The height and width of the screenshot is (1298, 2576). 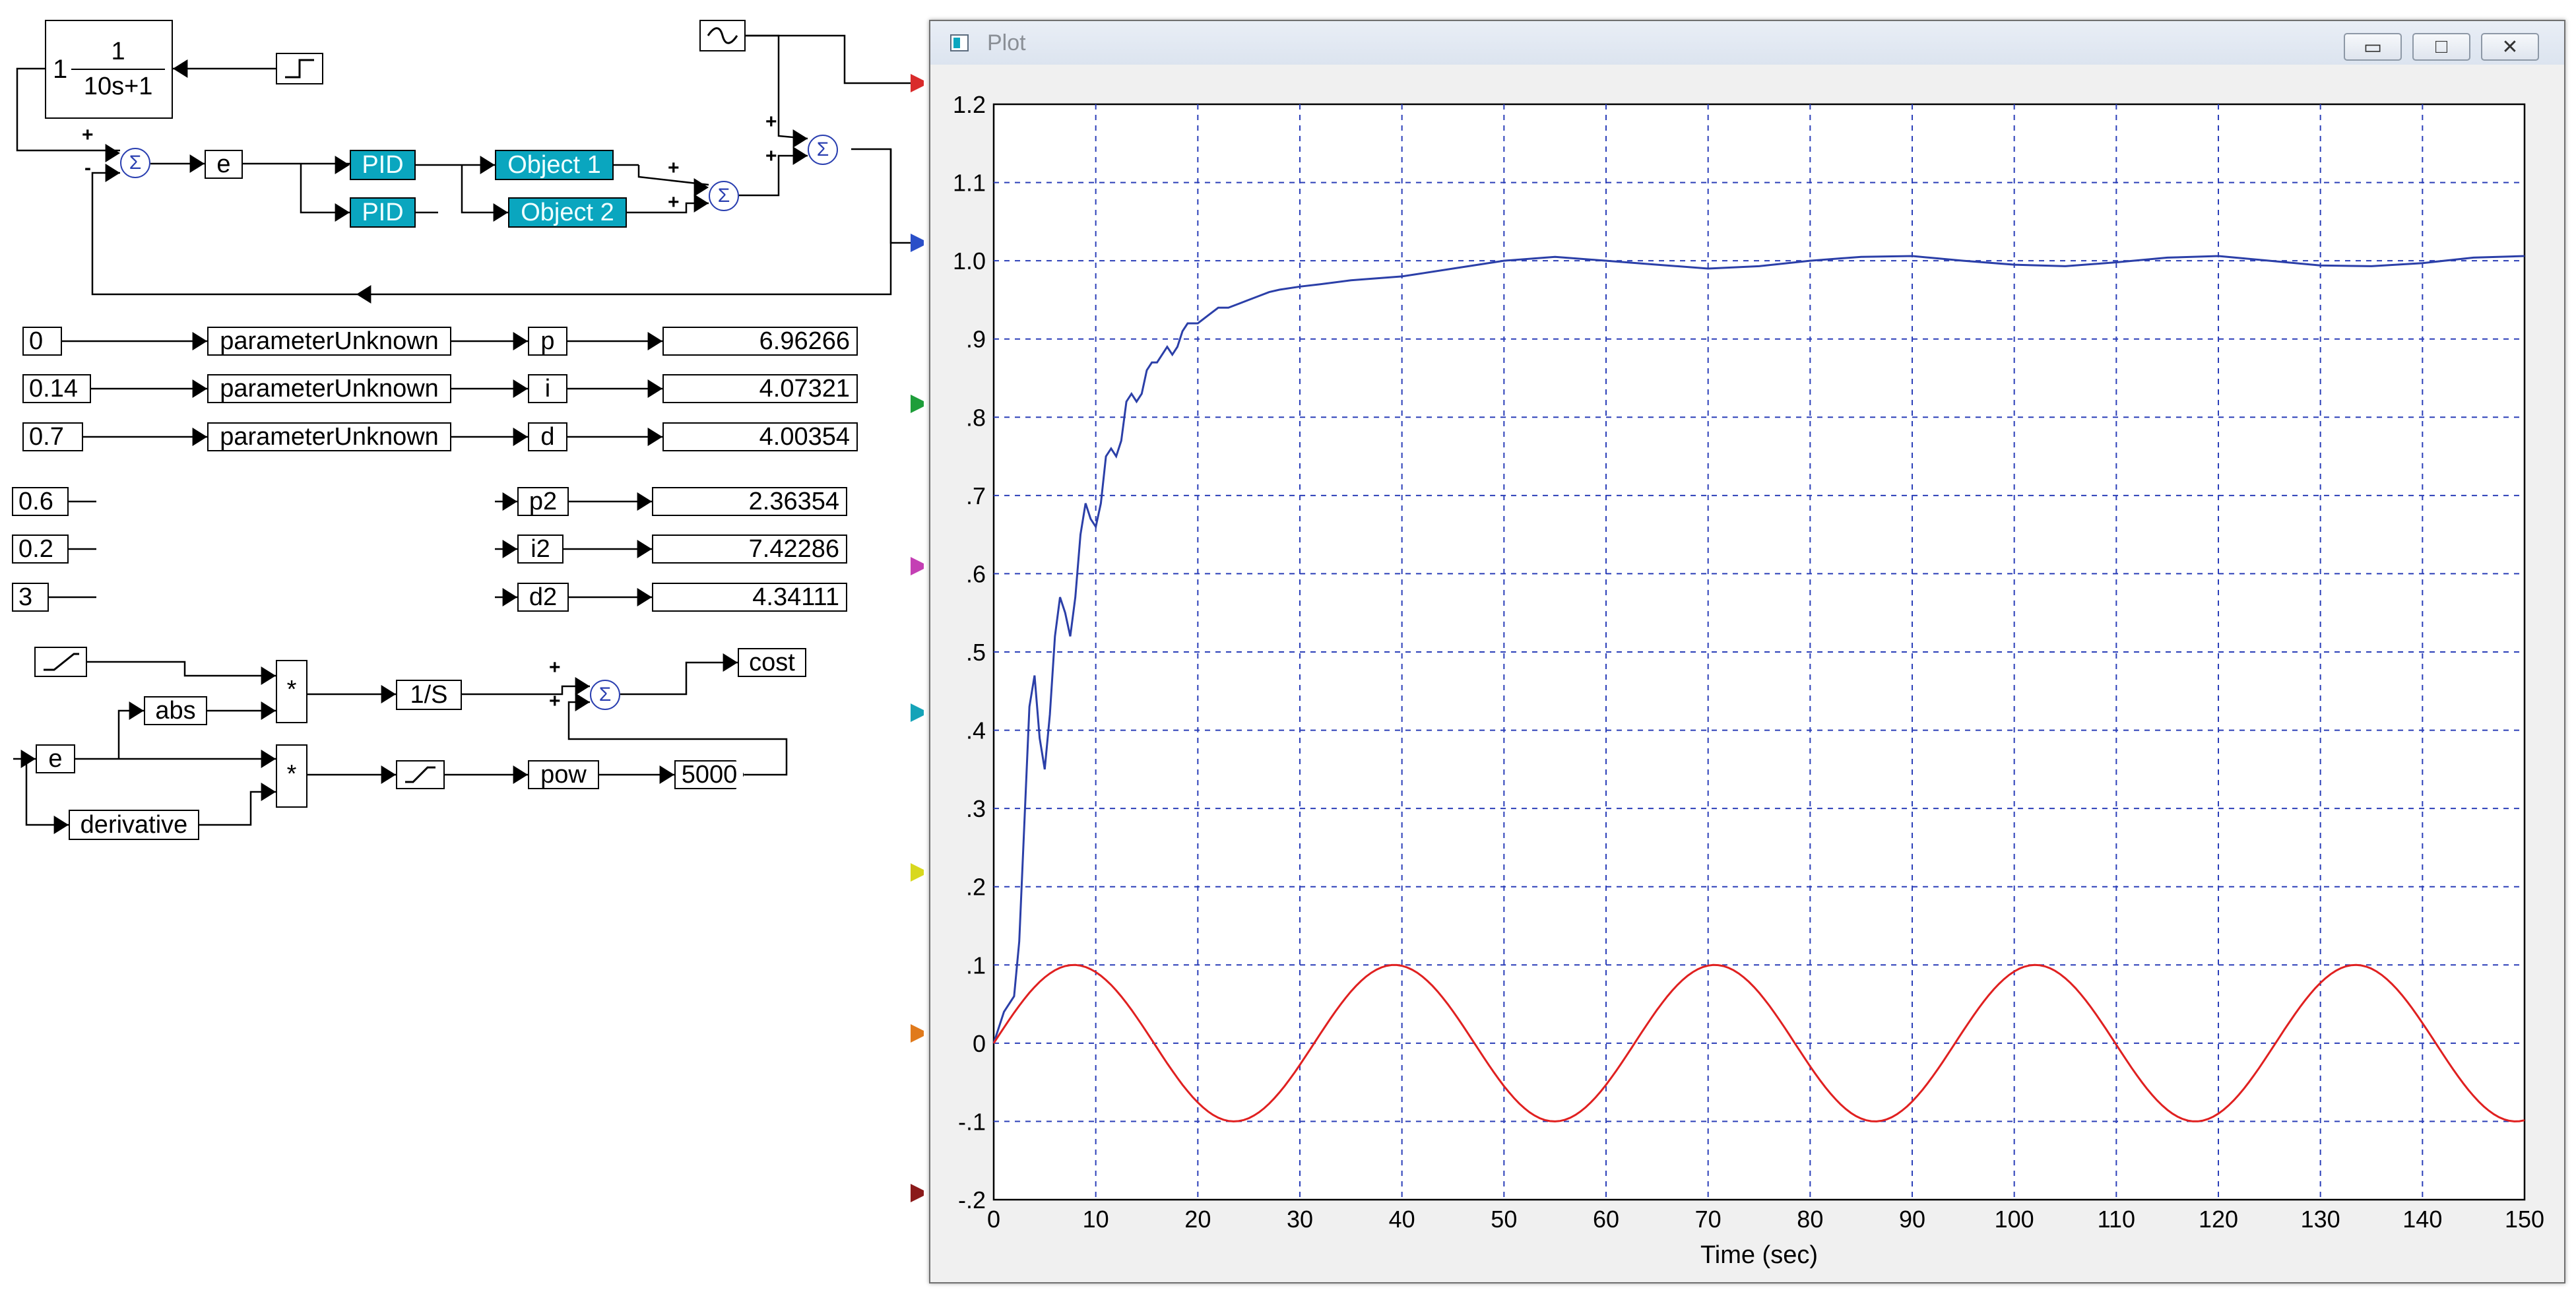 What do you see at coordinates (674, 168) in the screenshot?
I see `sum2-plus-sign-a: +` at bounding box center [674, 168].